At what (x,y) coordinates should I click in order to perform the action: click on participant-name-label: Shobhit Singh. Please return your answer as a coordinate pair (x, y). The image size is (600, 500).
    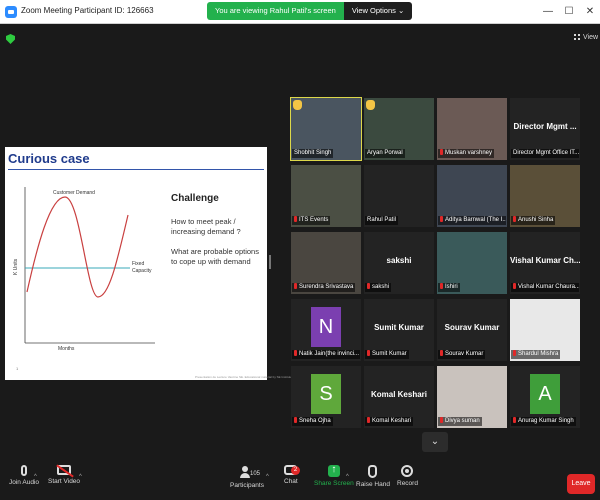
    Looking at the image, I should click on (313, 153).